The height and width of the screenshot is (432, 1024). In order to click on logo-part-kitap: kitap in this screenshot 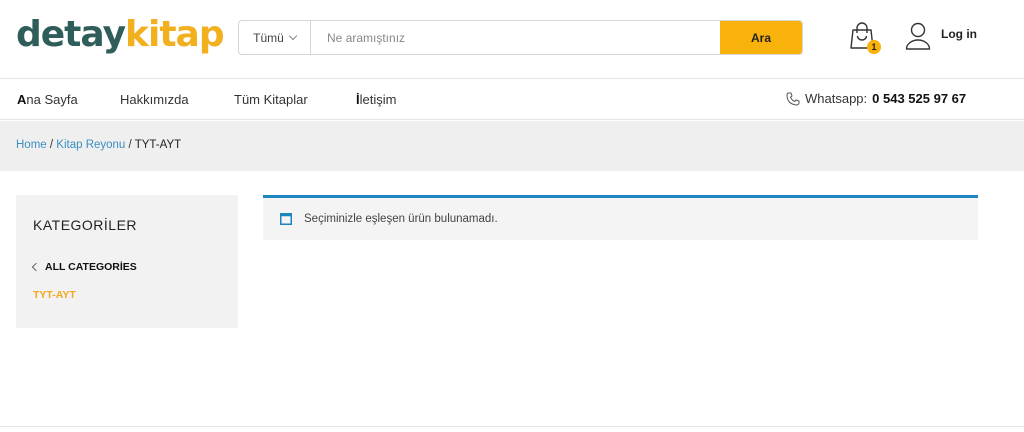, I will do `click(175, 34)`.